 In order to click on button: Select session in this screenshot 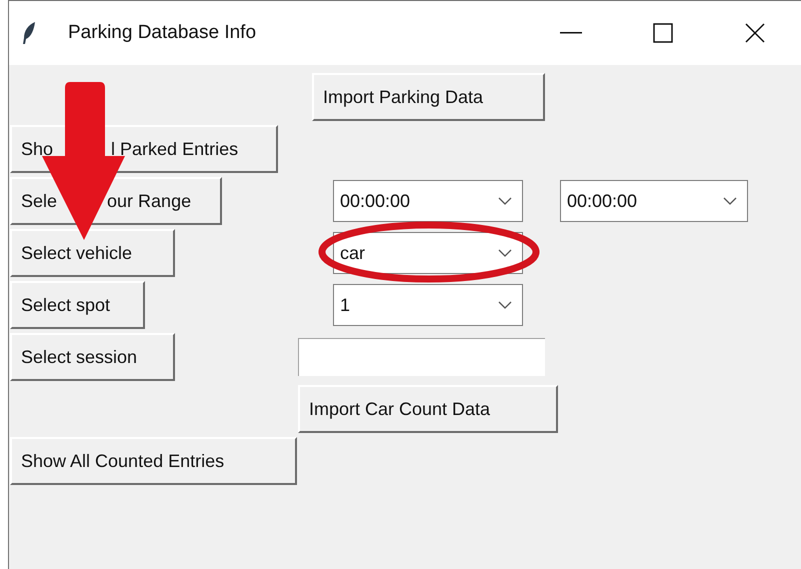, I will do `click(92, 357)`.